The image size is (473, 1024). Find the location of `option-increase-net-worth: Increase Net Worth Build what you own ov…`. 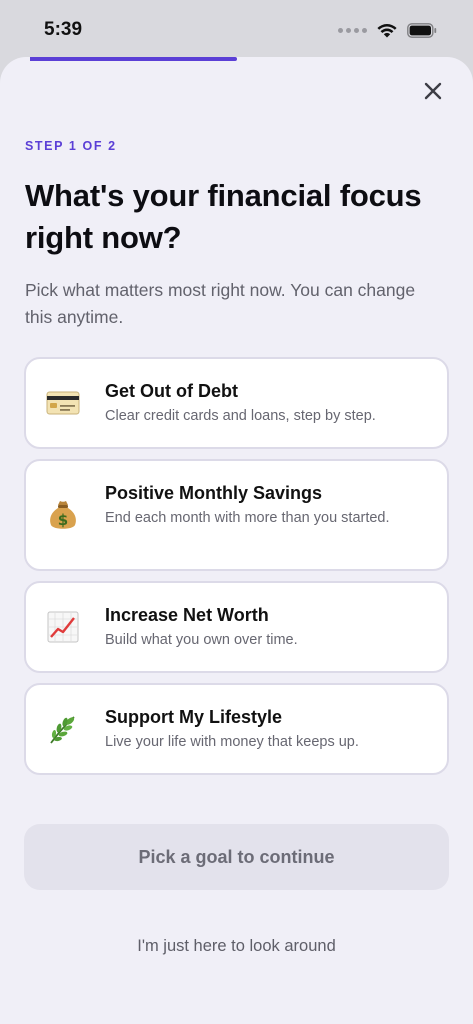

option-increase-net-worth: Increase Net Worth Build what you own ov… is located at coordinates (236, 627).